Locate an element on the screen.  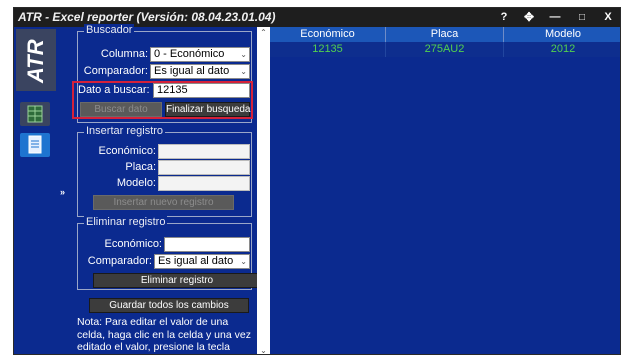
document-icon is located at coordinates (35, 145).